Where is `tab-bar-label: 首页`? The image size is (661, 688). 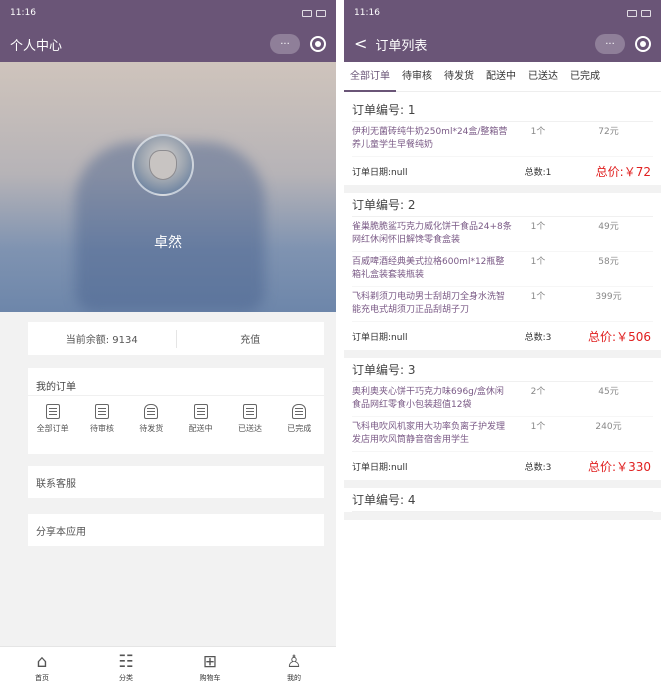 tab-bar-label: 首页 is located at coordinates (42, 677).